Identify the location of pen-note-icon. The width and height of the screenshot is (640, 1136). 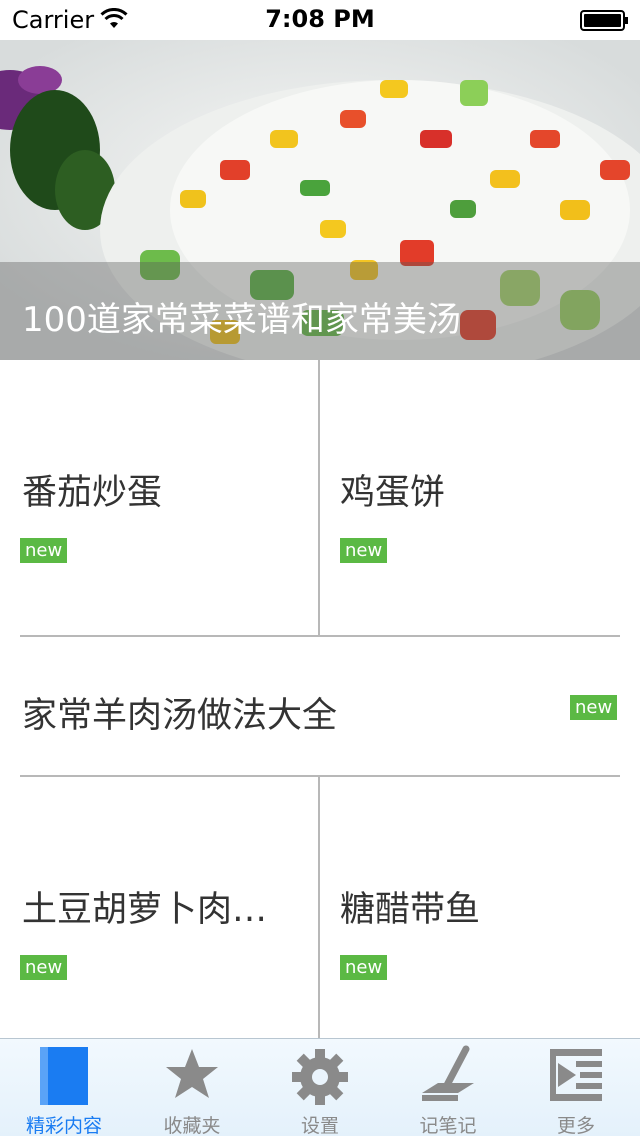
(448, 1073).